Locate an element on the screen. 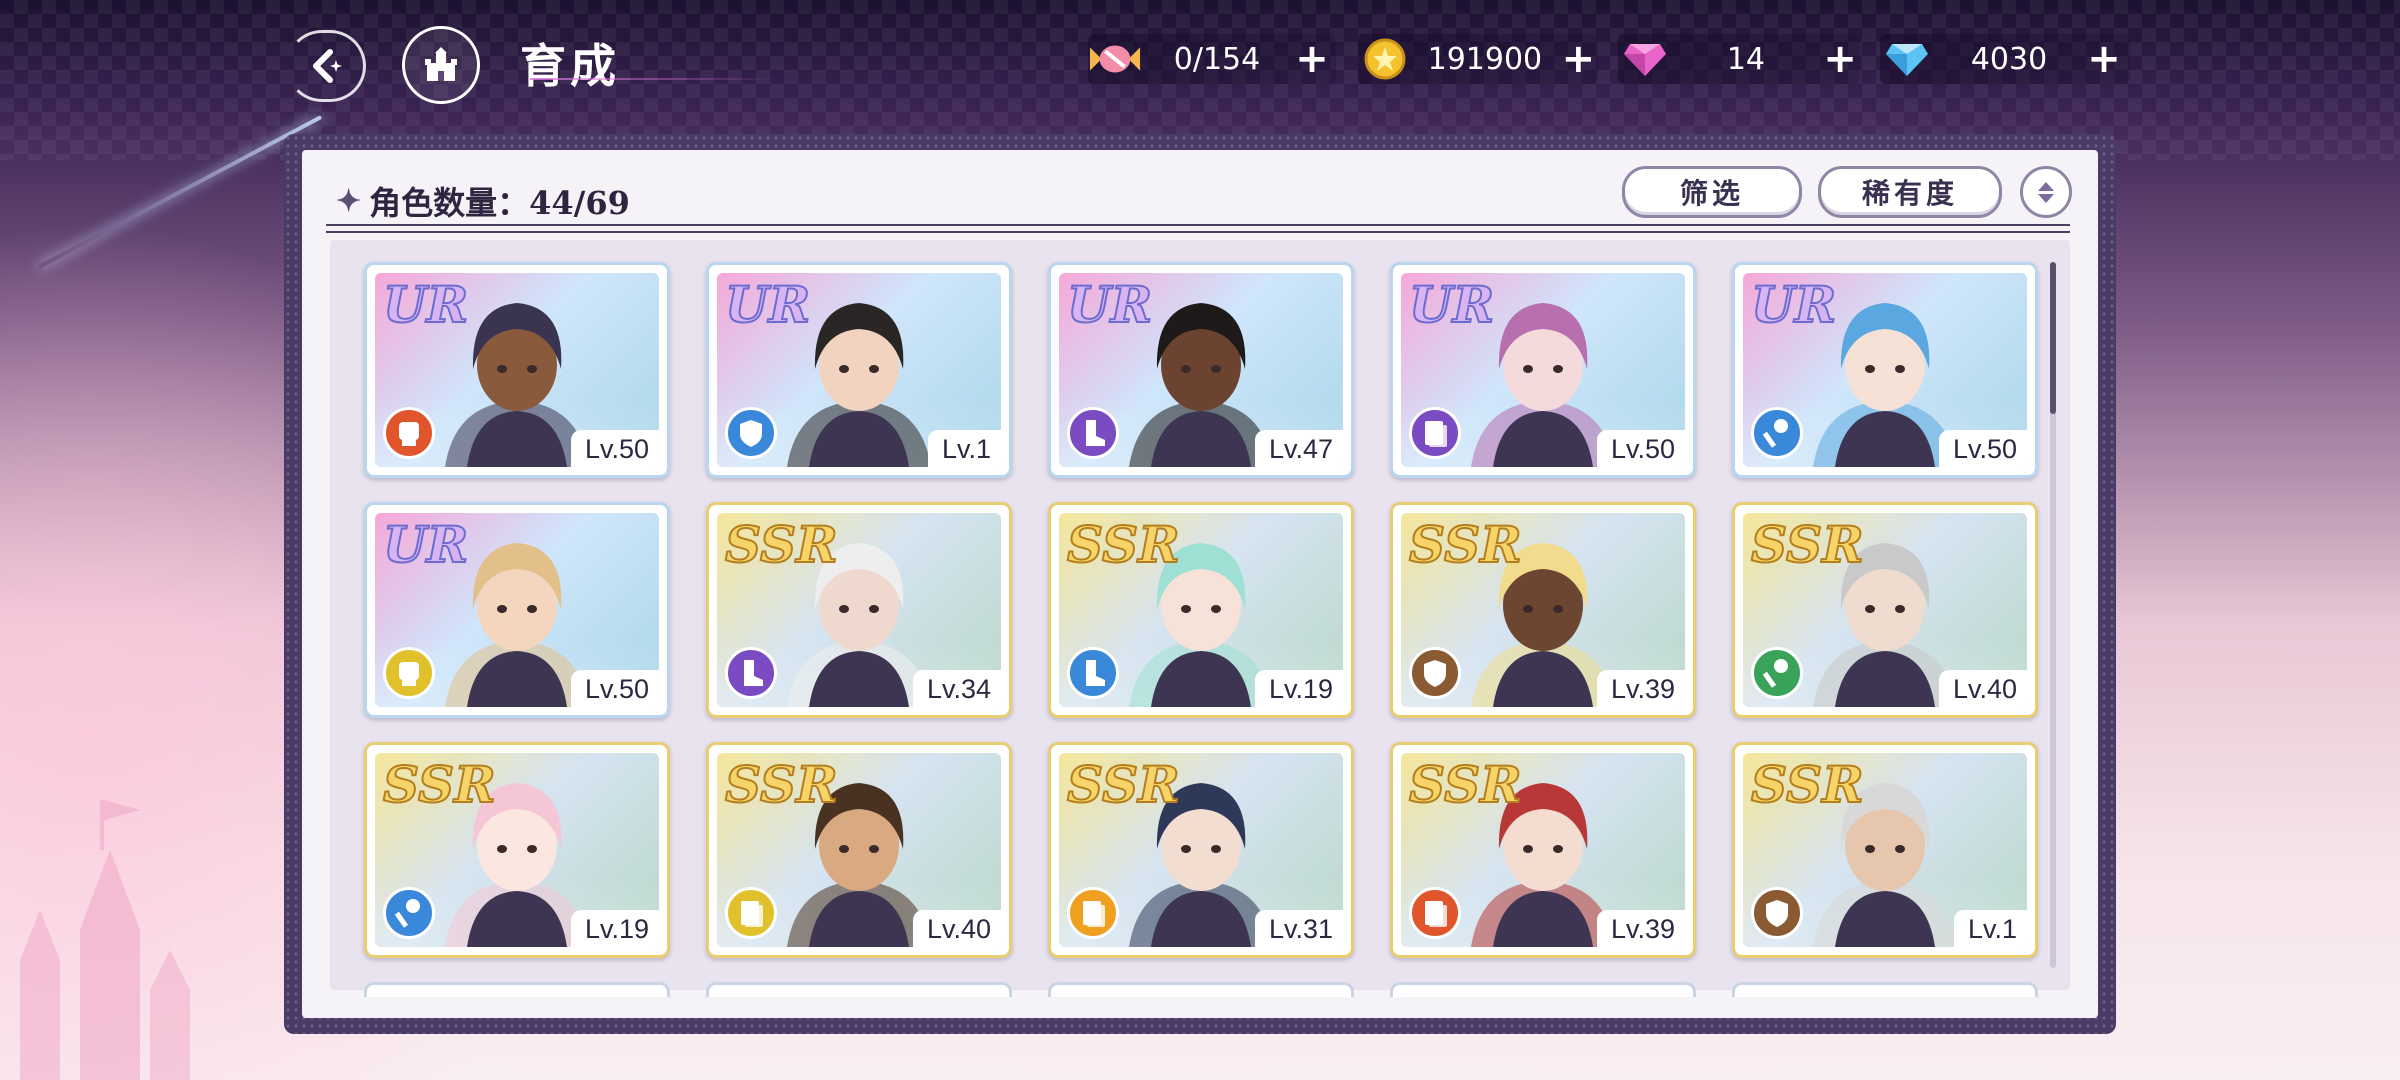 This screenshot has width=2400, height=1080. title-flourish-decoration is located at coordinates (655, 79).